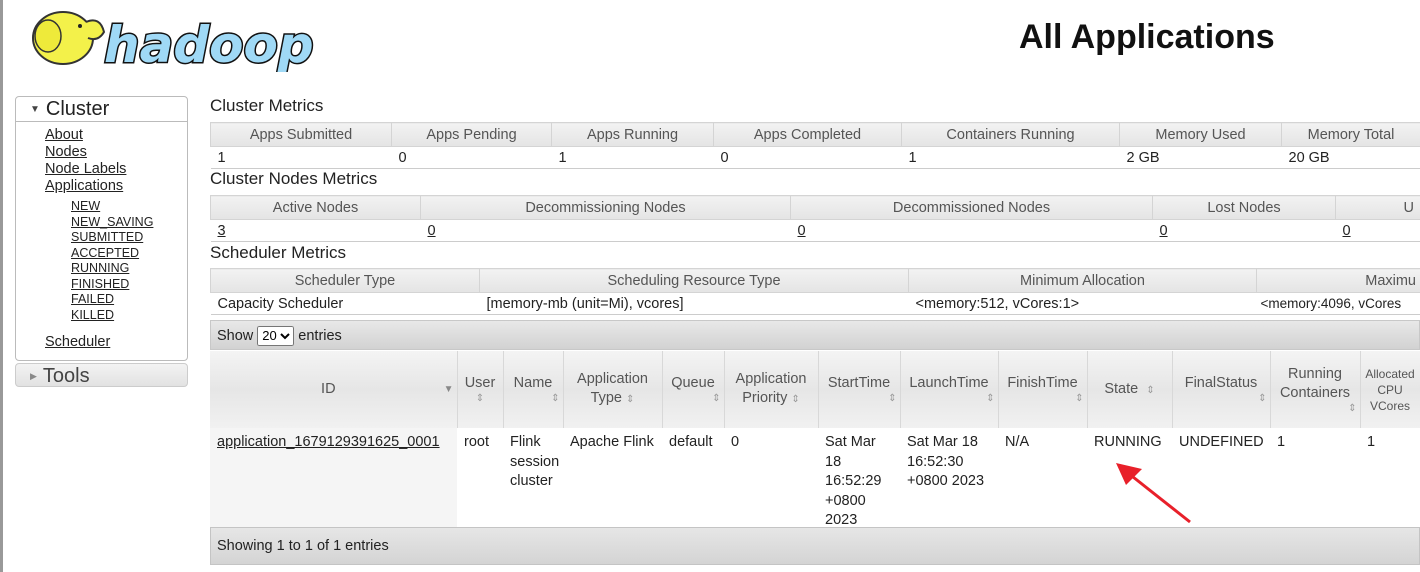  Describe the element at coordinates (77, 109) in the screenshot. I see `cluster-label: Cluster` at that location.